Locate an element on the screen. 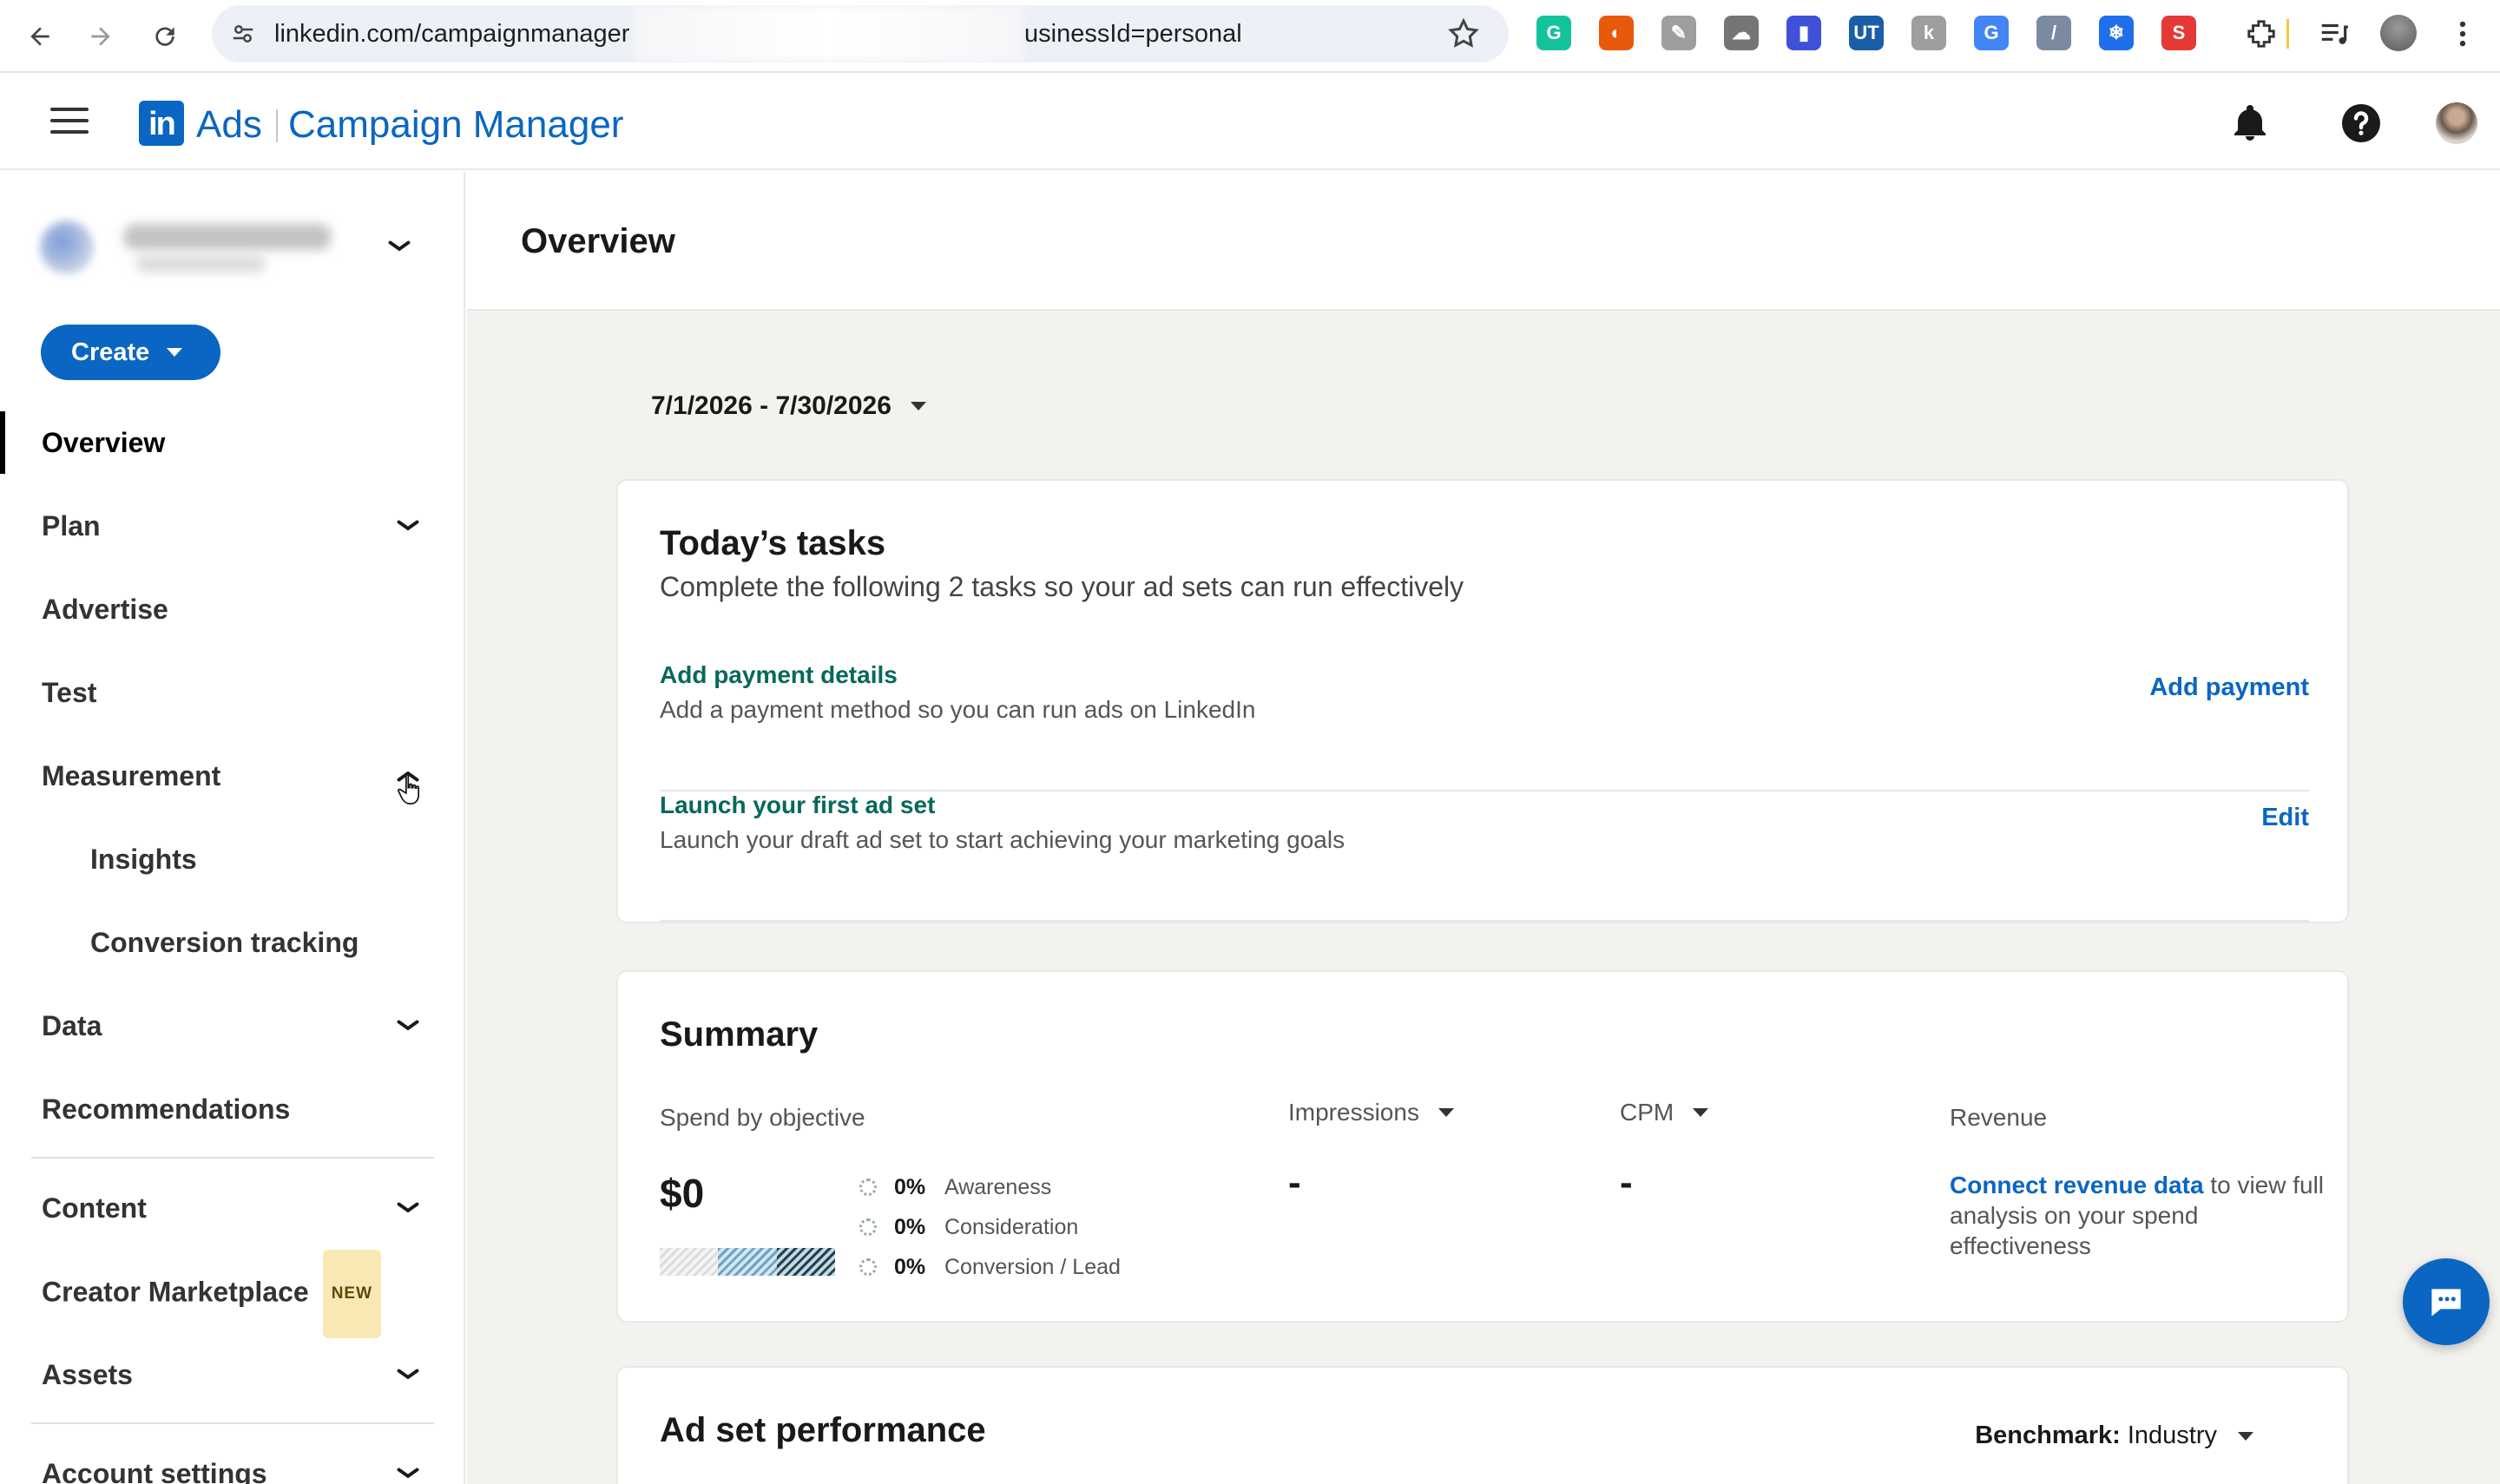 This screenshot has height=1484, width=2500. user-avatar is located at coordinates (2456, 123).